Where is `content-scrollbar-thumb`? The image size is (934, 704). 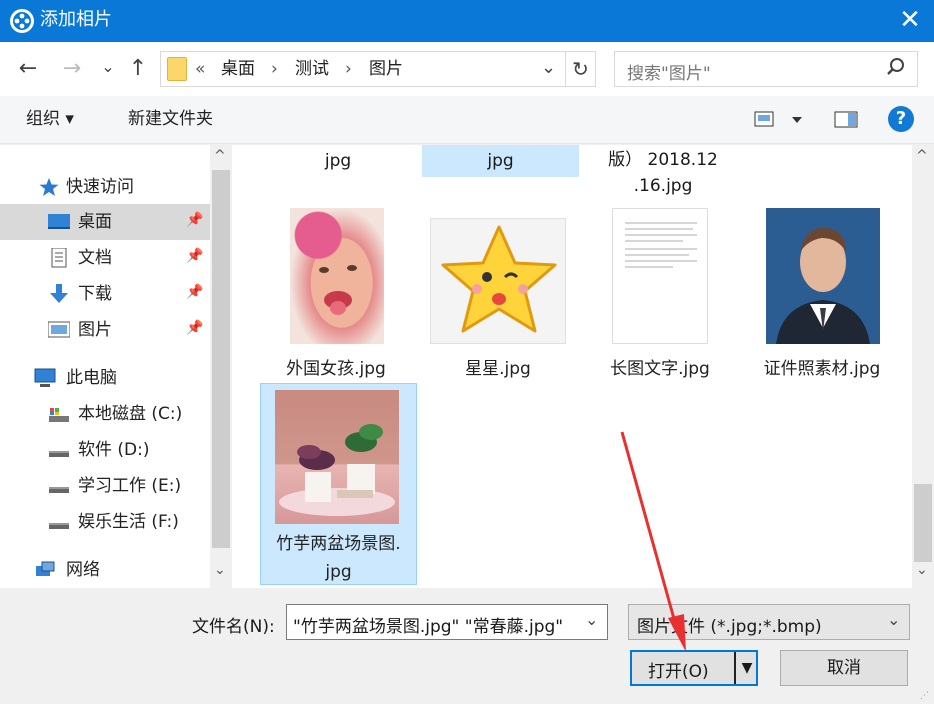
content-scrollbar-thumb is located at coordinates (923, 523).